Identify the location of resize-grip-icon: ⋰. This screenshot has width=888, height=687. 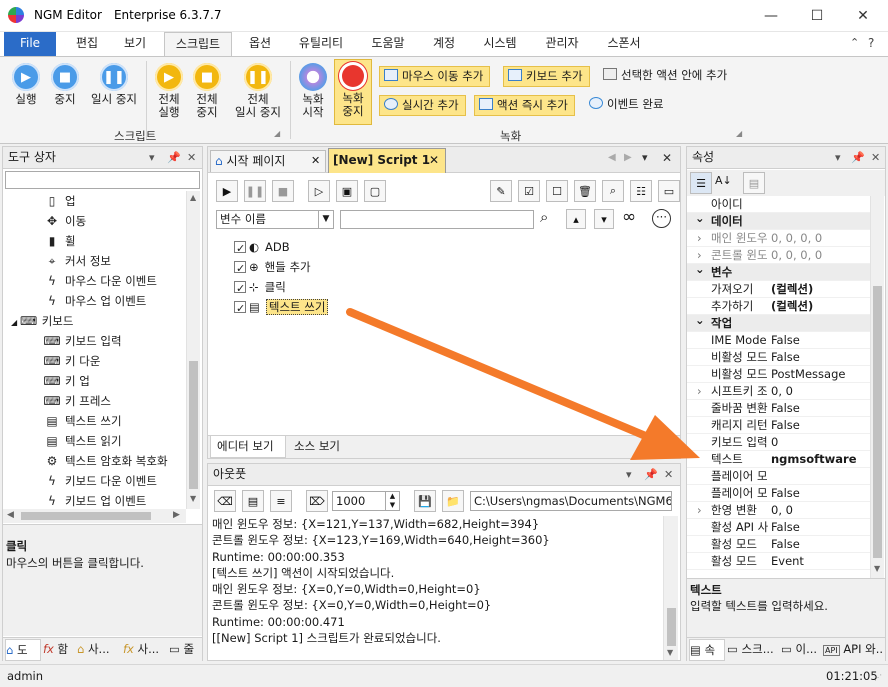
(878, 677).